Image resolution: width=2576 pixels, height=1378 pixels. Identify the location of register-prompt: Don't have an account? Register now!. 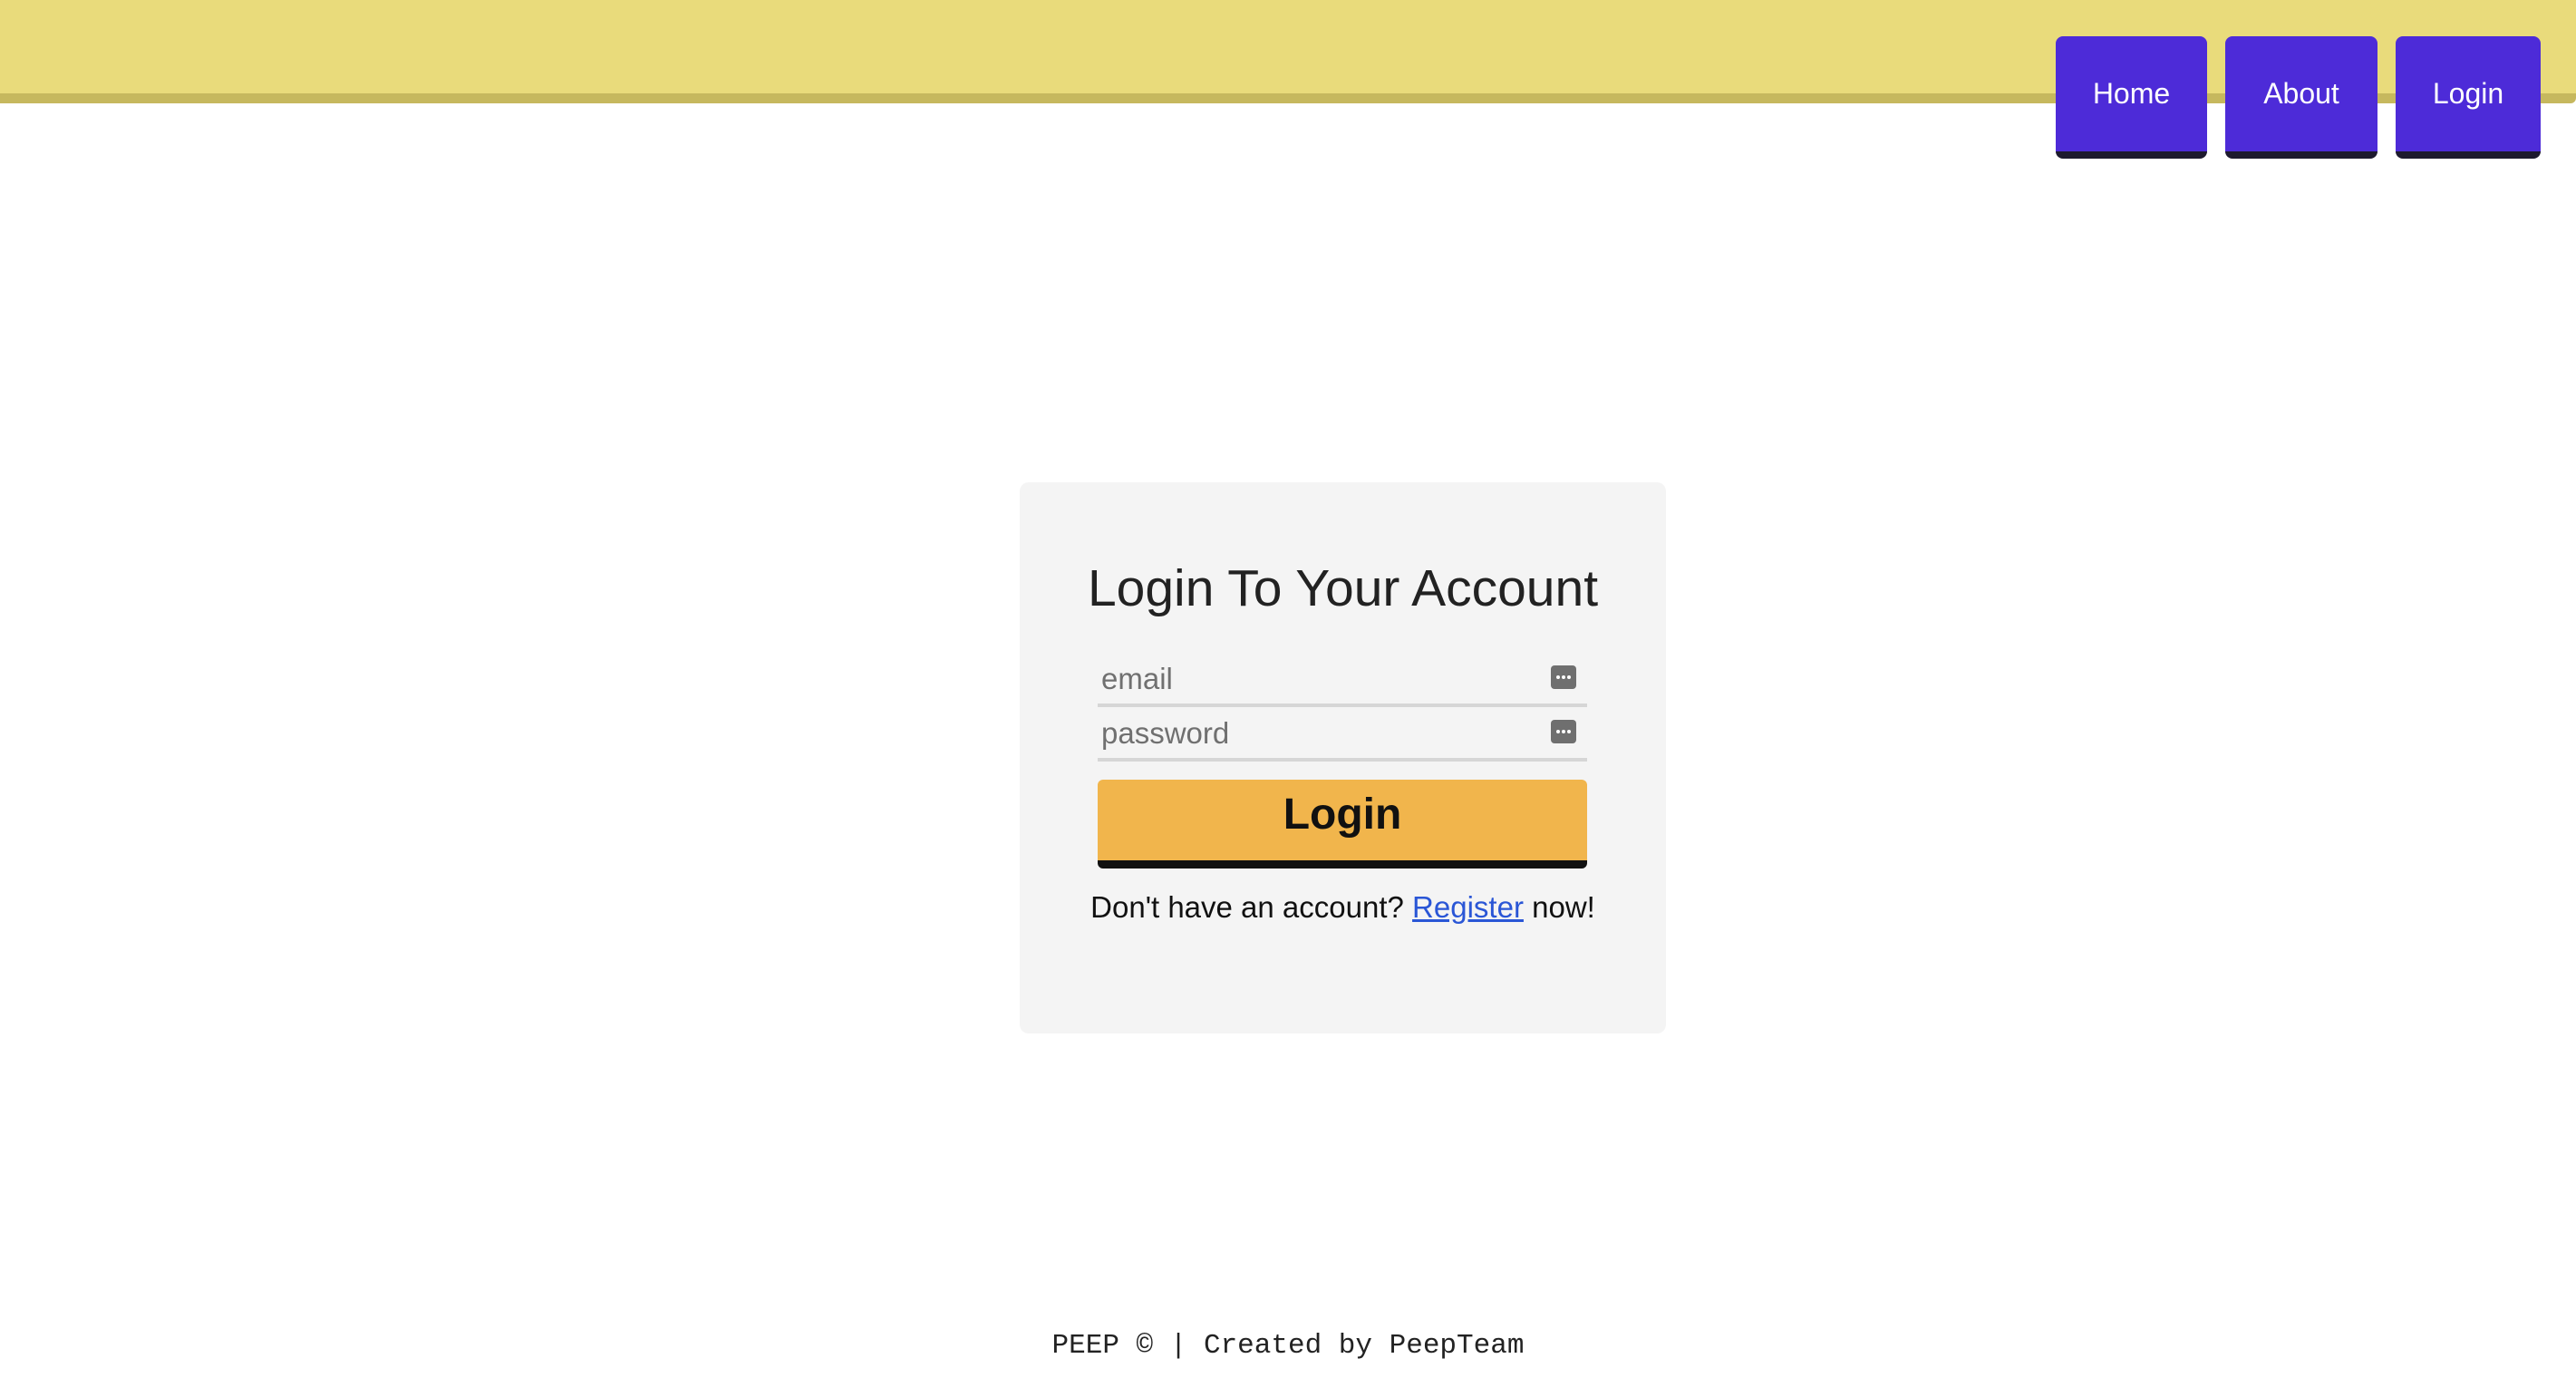
(1343, 907).